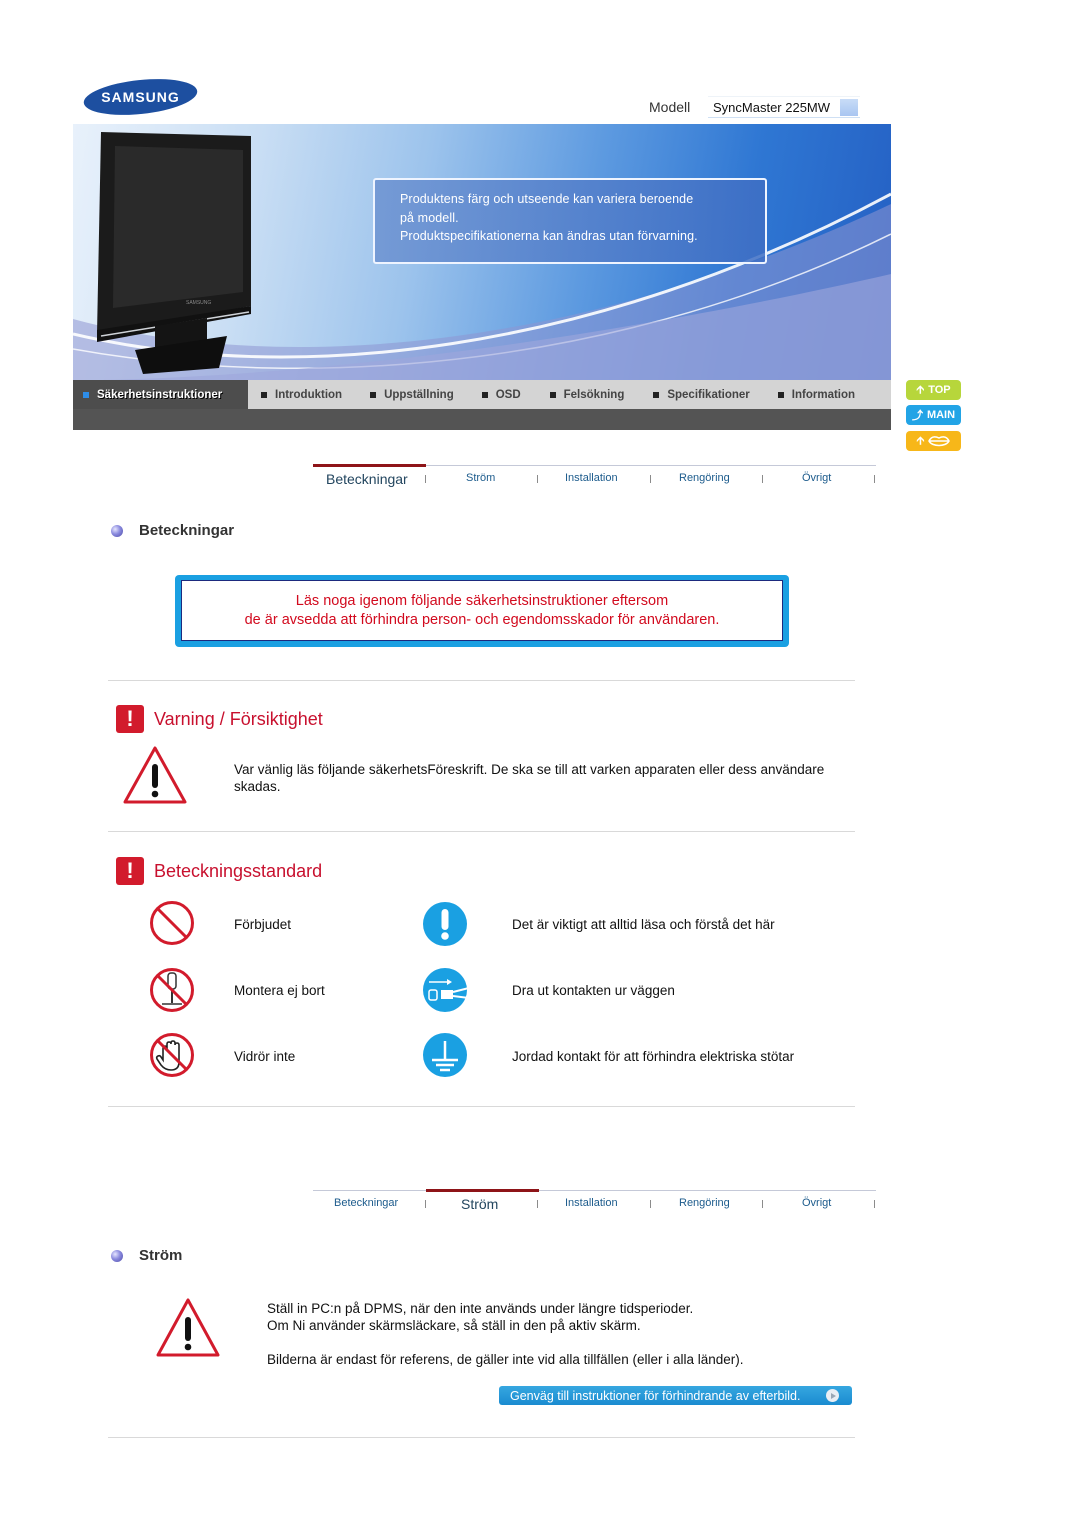 This screenshot has height=1528, width=1080. I want to click on nav-label: OSD, so click(508, 394).